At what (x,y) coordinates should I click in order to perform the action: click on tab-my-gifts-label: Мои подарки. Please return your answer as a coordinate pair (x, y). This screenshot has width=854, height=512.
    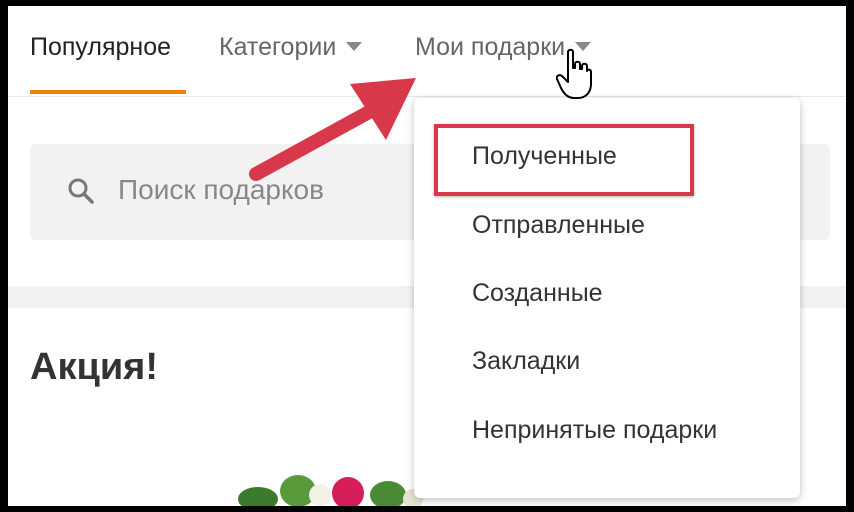
    Looking at the image, I should click on (490, 47).